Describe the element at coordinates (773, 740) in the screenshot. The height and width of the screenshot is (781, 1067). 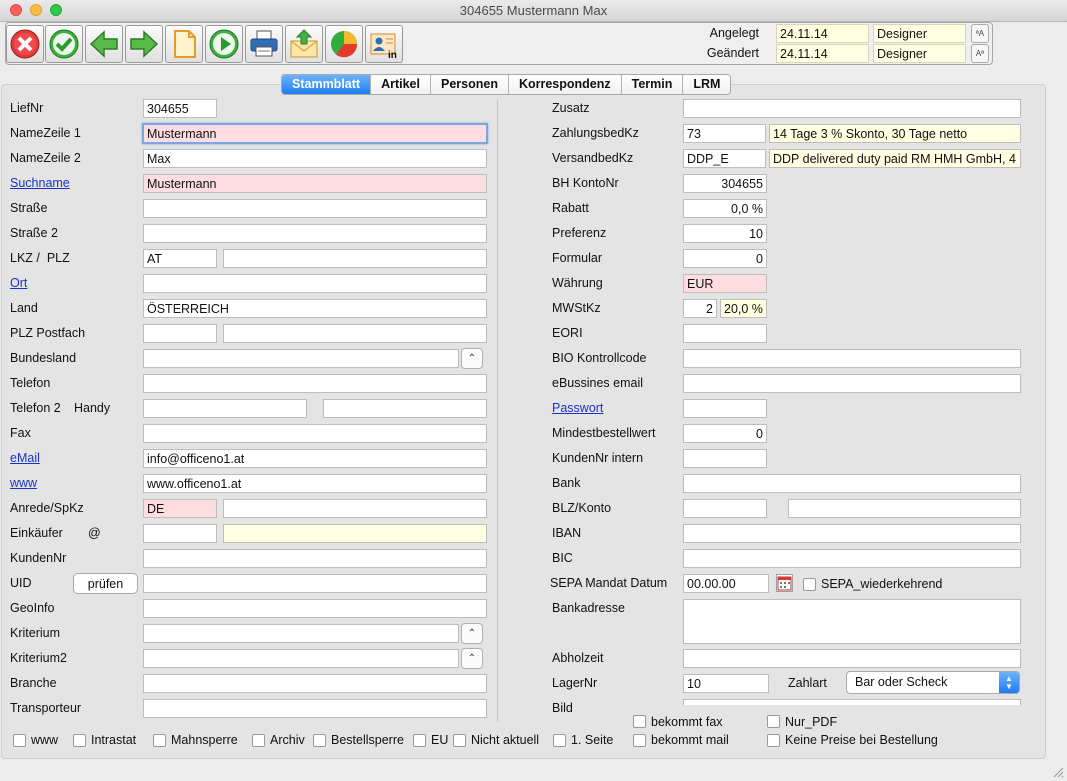
I see `keine-preise-checkbox` at that location.